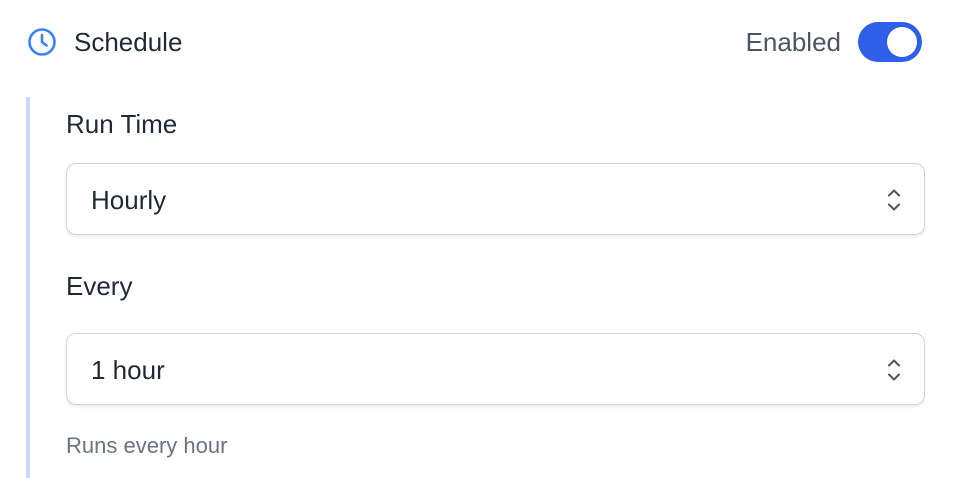  I want to click on schedule-help-text: Runs every hour, so click(147, 445).